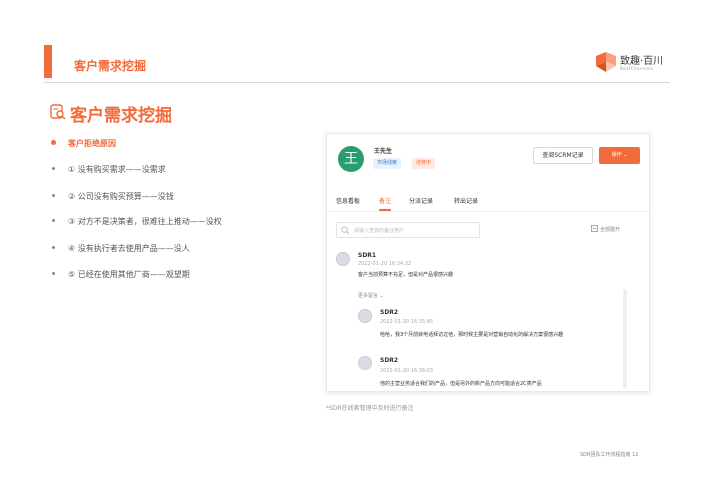 The height and width of the screenshot is (502, 710). I want to click on logo-mark-icon, so click(606, 62).